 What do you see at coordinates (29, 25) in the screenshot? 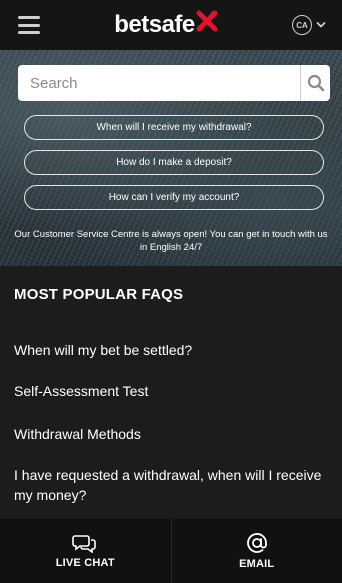
I see `hamburger-menu-button` at bounding box center [29, 25].